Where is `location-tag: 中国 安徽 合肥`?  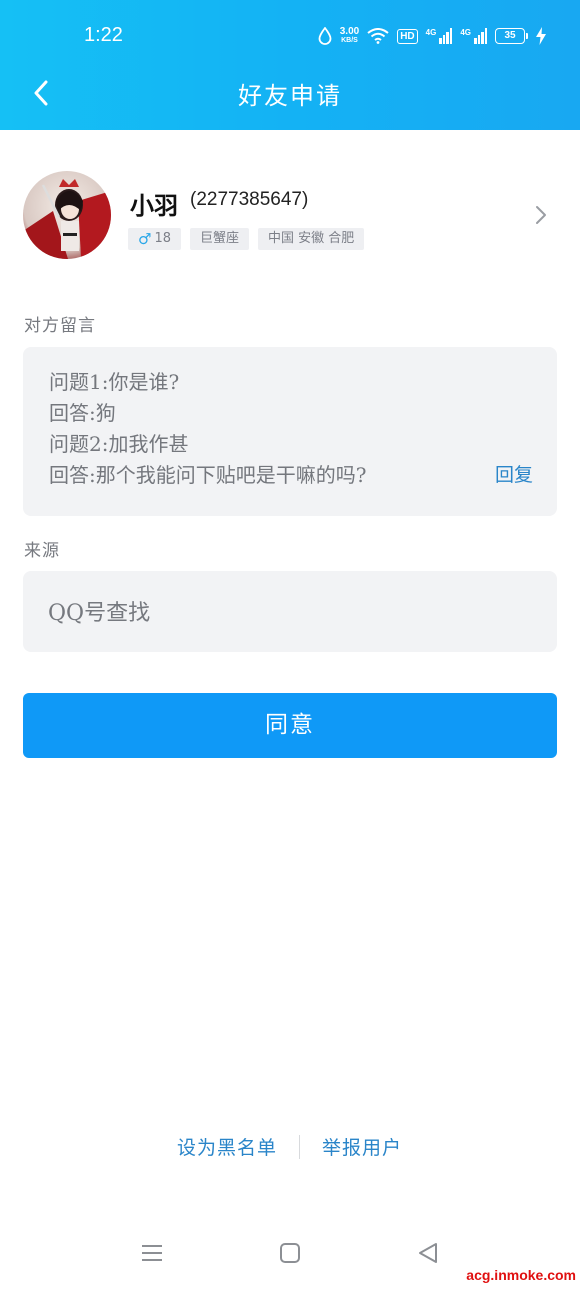
location-tag: 中国 安徽 合肥 is located at coordinates (311, 239).